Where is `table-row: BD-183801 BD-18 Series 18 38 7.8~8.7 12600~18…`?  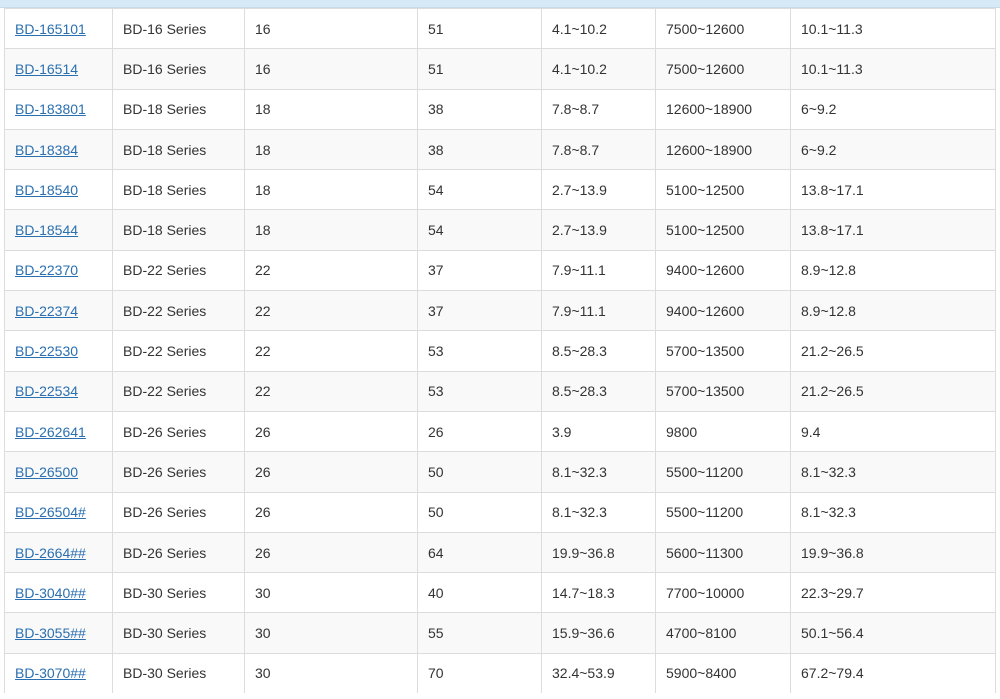
table-row: BD-183801 BD-18 Series 18 38 7.8~8.7 12600~18… is located at coordinates (500, 109).